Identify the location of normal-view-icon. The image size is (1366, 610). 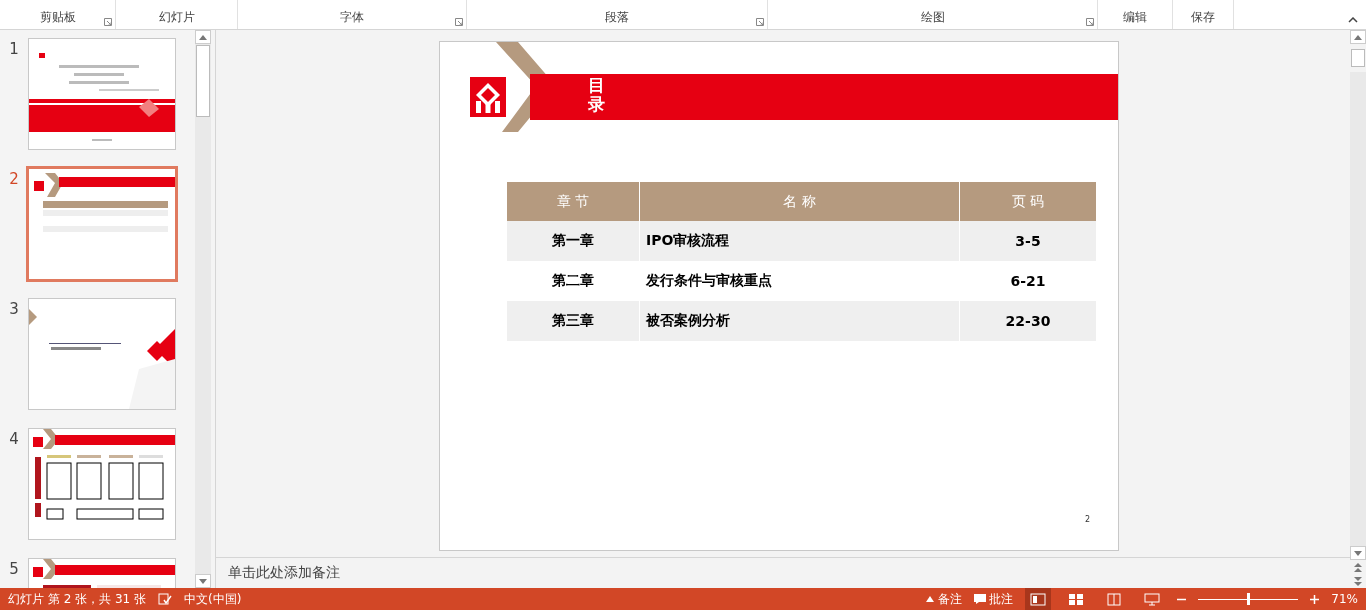
(1038, 599).